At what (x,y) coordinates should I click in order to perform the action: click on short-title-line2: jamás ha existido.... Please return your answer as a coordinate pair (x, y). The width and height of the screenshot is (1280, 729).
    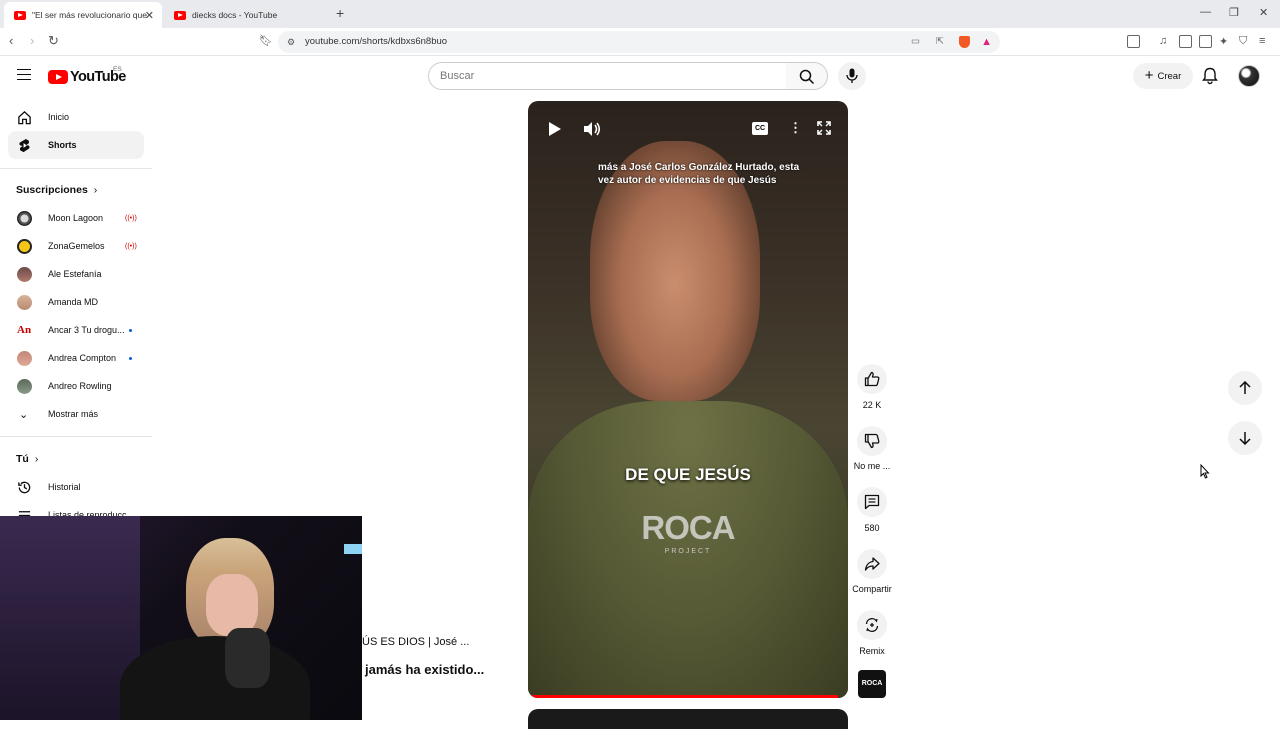
    Looking at the image, I should click on (424, 669).